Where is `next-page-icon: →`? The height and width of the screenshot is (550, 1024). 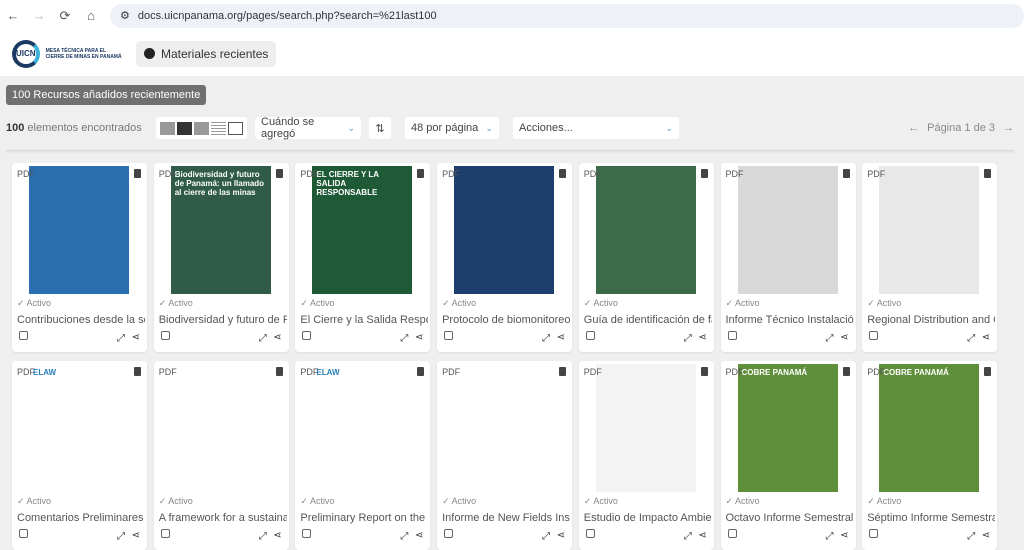 next-page-icon: → is located at coordinates (1008, 128).